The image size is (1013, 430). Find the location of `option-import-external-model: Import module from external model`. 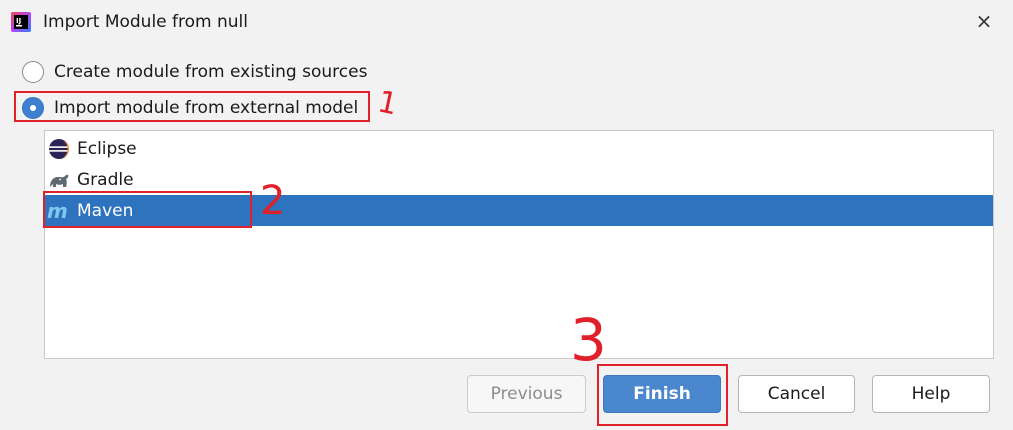

option-import-external-model: Import module from external model is located at coordinates (190, 108).